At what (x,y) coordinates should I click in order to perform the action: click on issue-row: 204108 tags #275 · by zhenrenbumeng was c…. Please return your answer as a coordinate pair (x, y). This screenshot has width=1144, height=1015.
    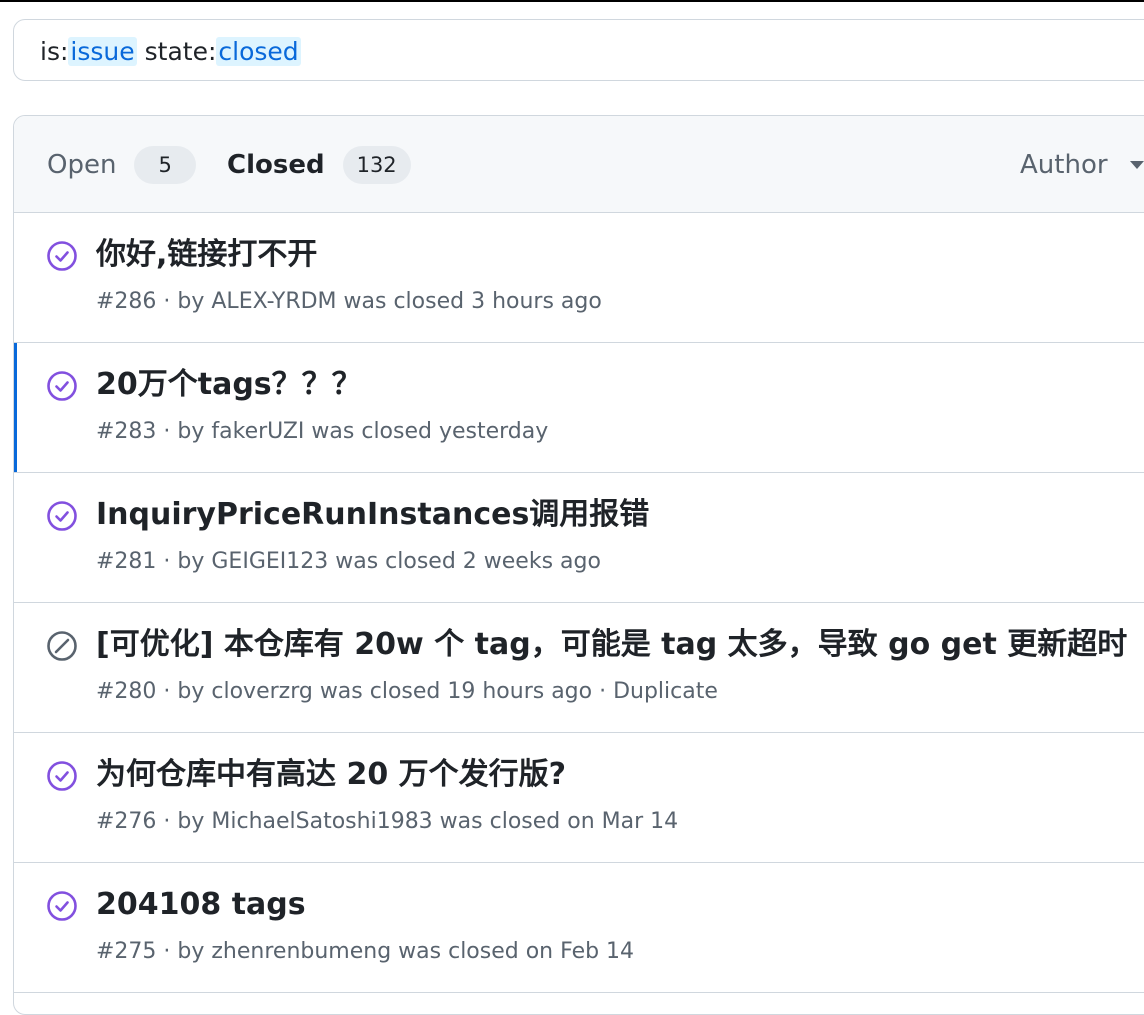
    Looking at the image, I should click on (579, 928).